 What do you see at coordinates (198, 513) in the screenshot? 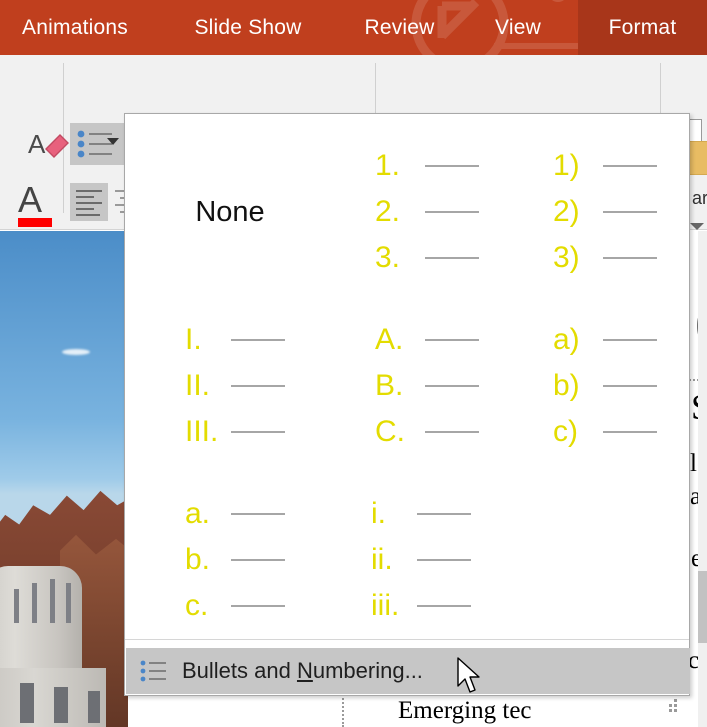
I see `numbering-label: a.` at bounding box center [198, 513].